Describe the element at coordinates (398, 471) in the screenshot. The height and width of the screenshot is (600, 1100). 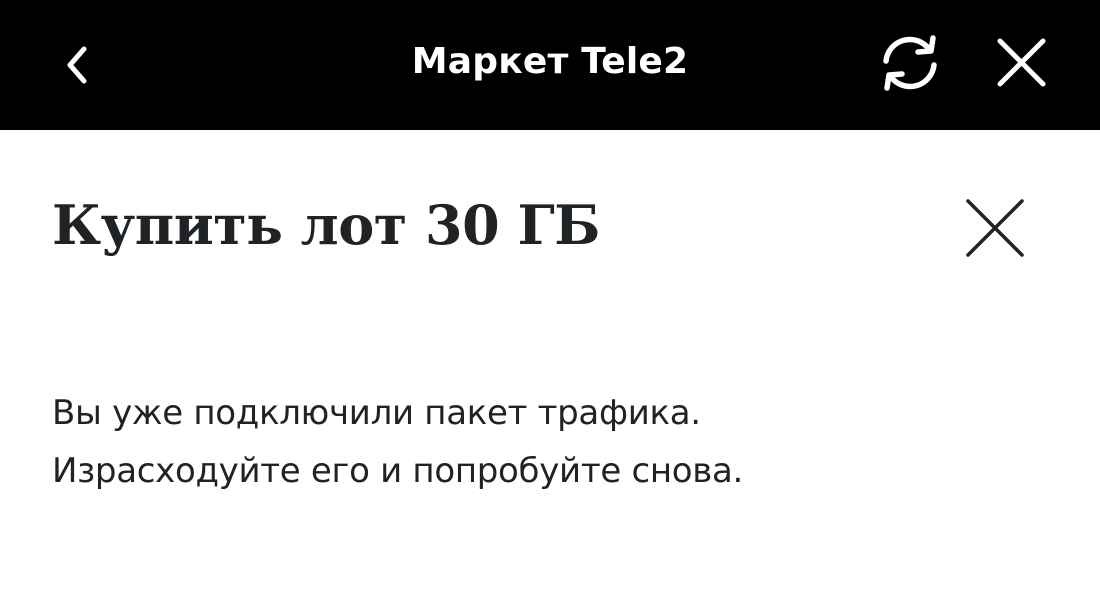
I see `message-line: Израсходуйте его и попробуйте снова.` at that location.